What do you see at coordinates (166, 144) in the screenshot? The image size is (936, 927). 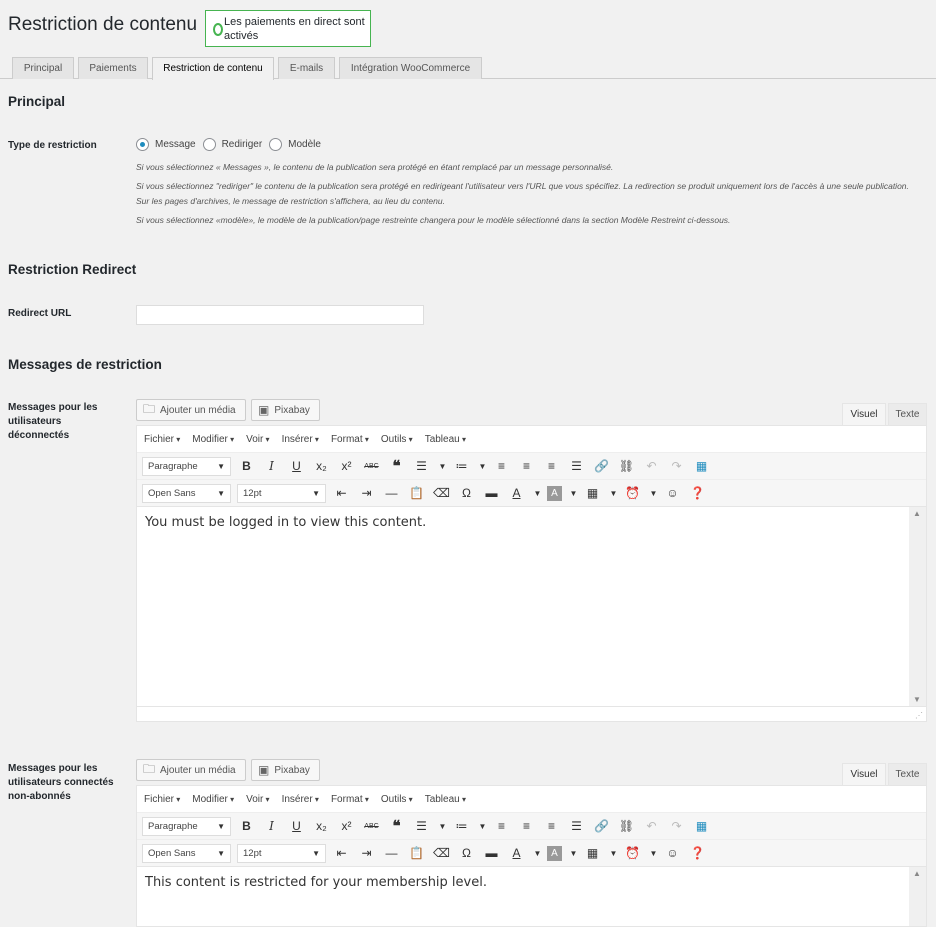 I see `radio-message: Message` at bounding box center [166, 144].